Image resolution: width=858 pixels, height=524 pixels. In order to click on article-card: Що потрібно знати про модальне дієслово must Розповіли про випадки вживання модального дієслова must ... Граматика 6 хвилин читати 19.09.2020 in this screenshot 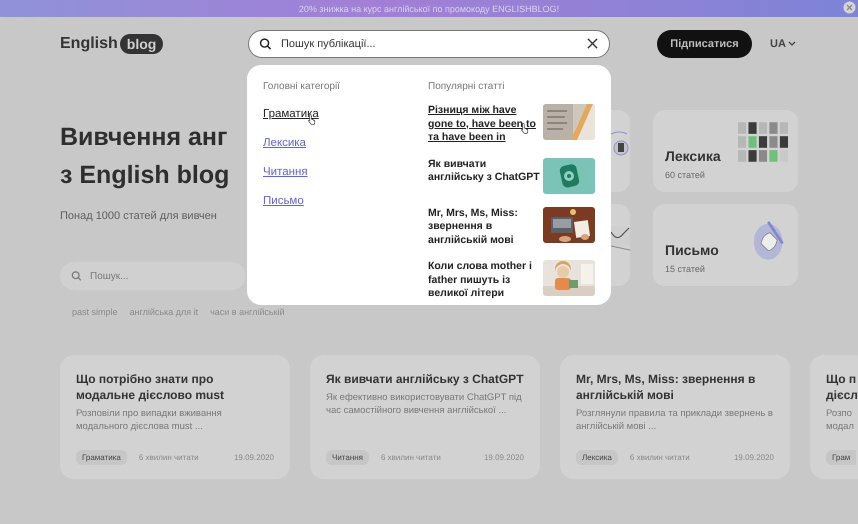, I will do `click(175, 417)`.